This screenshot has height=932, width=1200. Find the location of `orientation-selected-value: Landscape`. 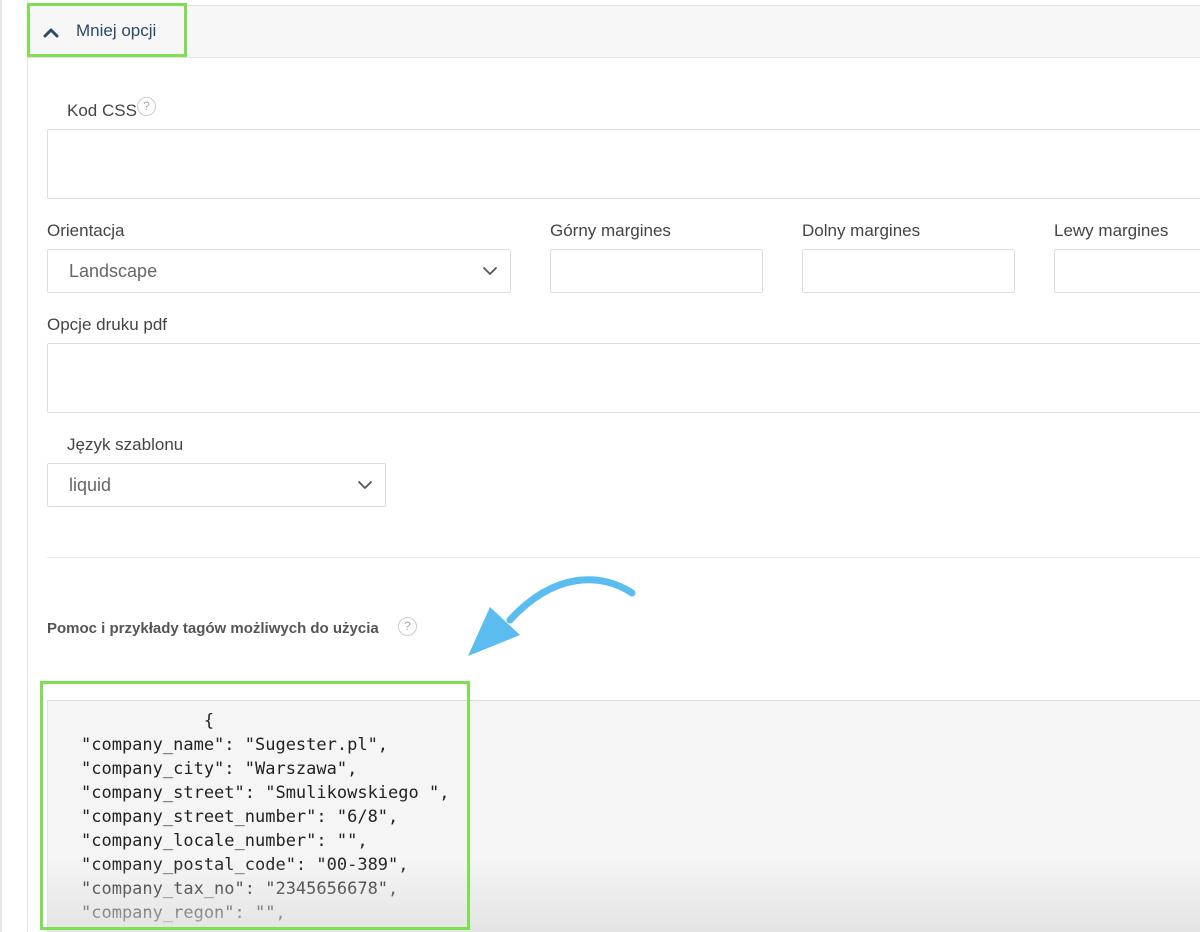

orientation-selected-value: Landscape is located at coordinates (113, 271).